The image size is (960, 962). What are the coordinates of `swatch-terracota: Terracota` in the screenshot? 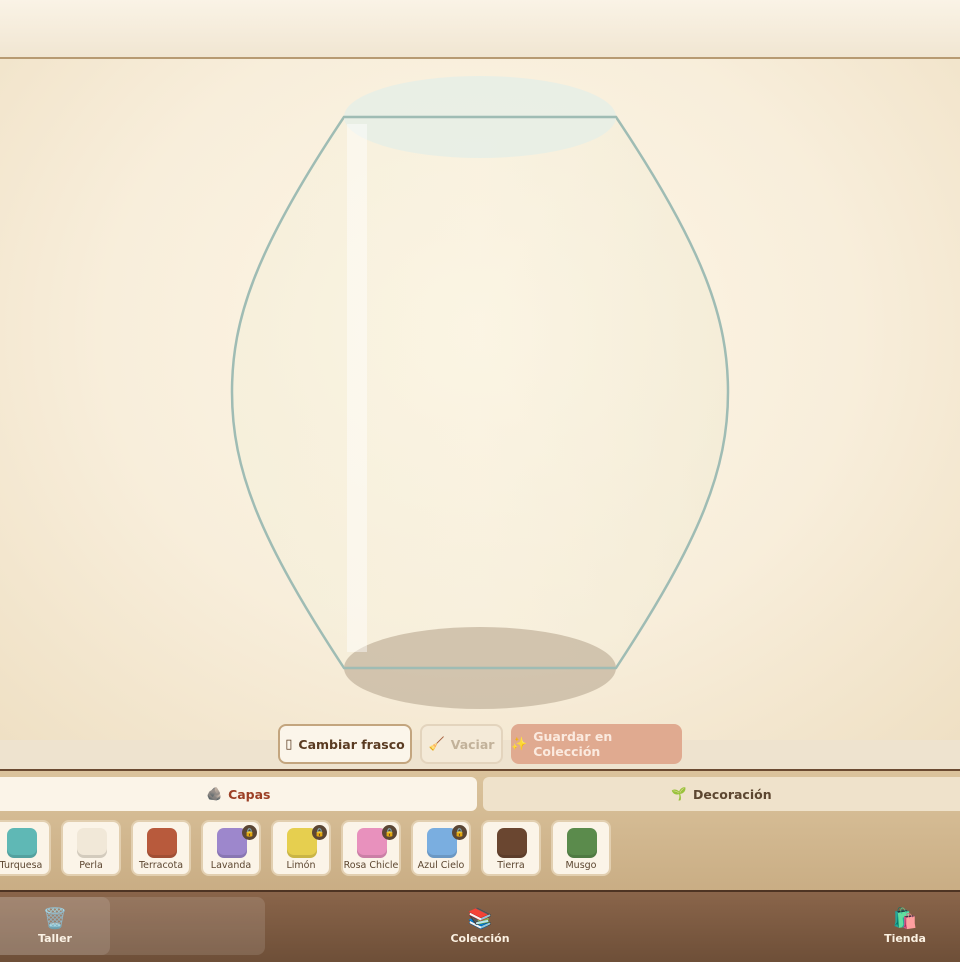 It's located at (161, 848).